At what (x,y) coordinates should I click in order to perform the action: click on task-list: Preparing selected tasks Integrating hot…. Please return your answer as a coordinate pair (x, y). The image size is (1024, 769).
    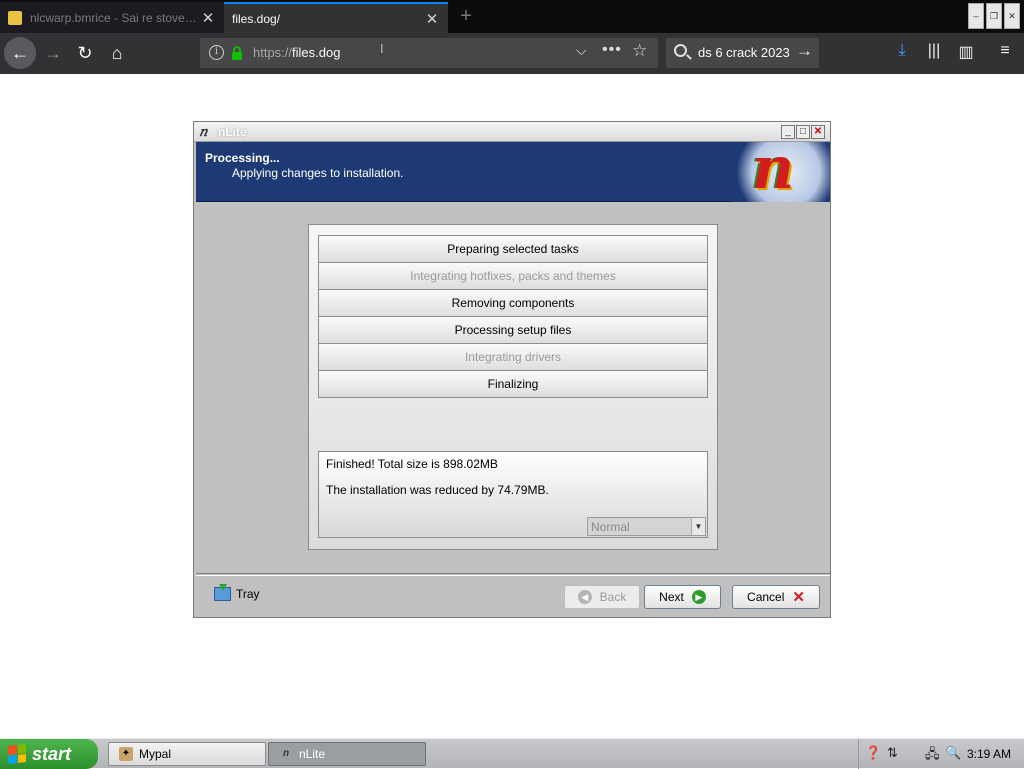
    Looking at the image, I should click on (513, 316).